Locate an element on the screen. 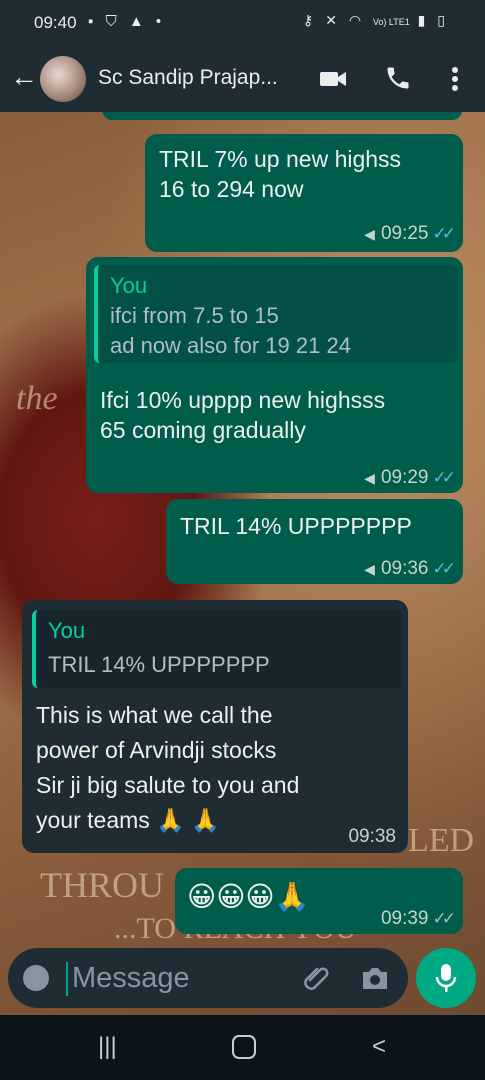 This screenshot has width=485, height=1080. message-time: 09:29 is located at coordinates (404, 477).